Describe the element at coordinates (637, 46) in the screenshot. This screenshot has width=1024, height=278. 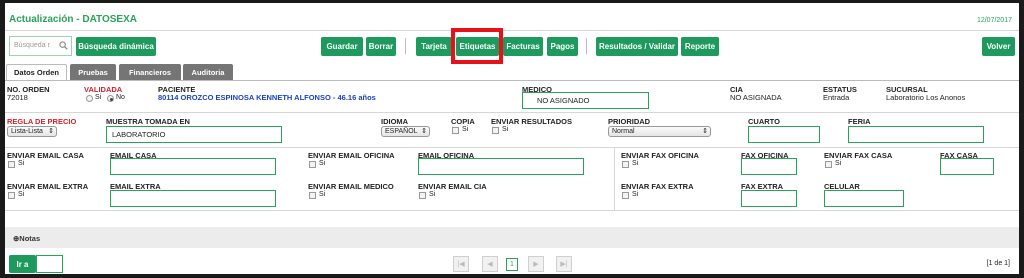
I see `results-validate-button: Resultados / Validar` at that location.